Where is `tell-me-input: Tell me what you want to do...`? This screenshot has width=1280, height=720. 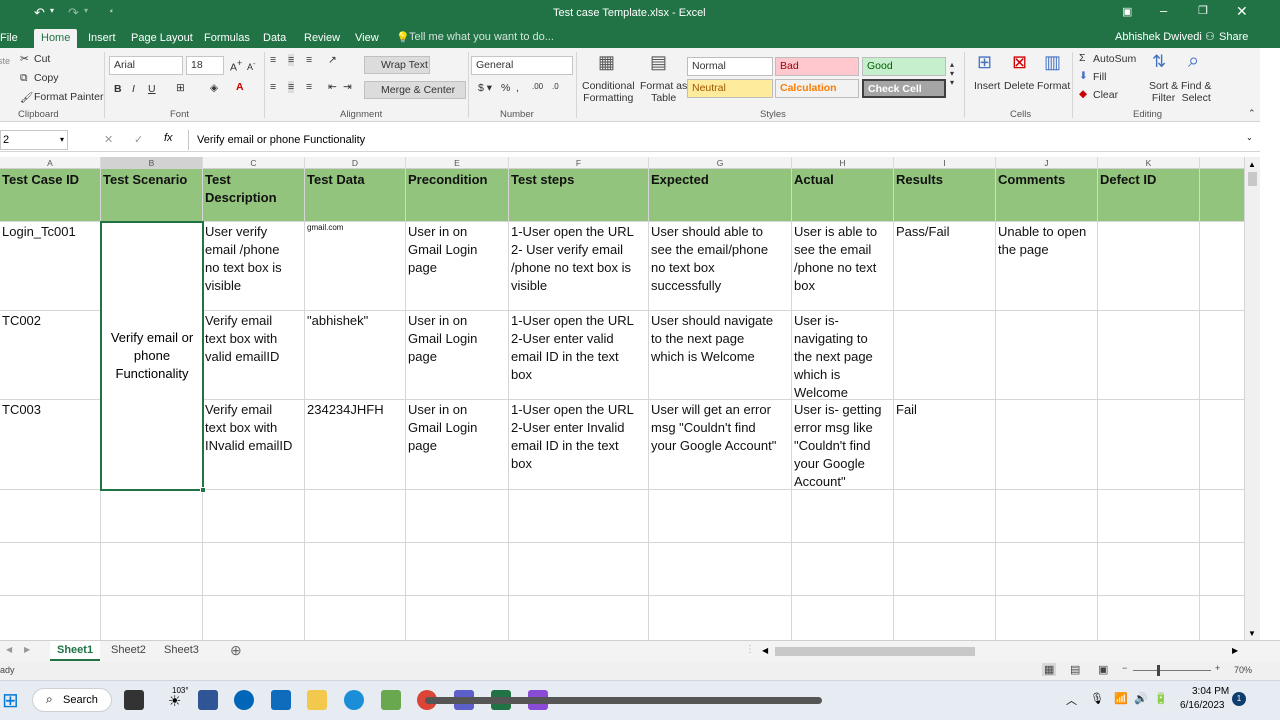 tell-me-input: Tell me what you want to do... is located at coordinates (481, 37).